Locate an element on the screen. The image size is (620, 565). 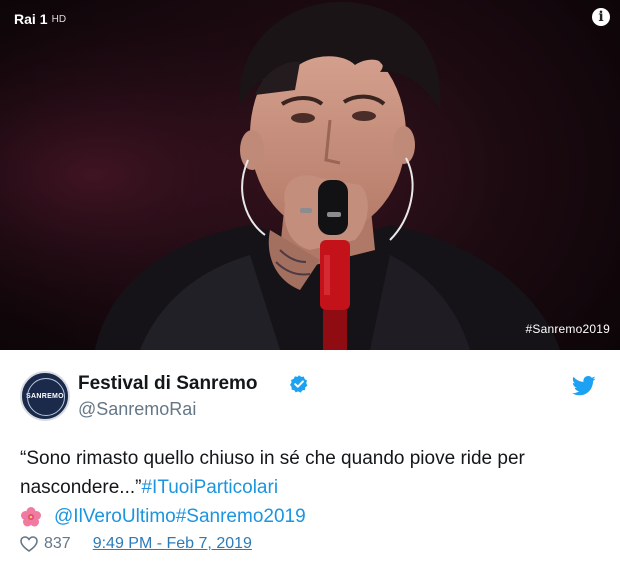
tweet-text-line3: @IlVeroUltimo #Sanremo2019 is located at coordinates (163, 516).